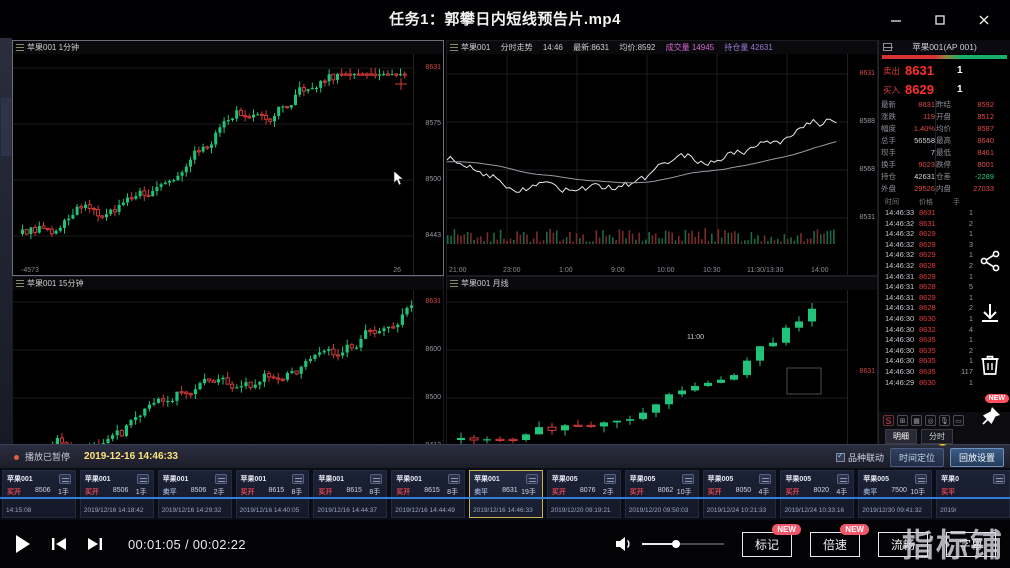 Image resolution: width=1010 pixels, height=568 pixels. What do you see at coordinates (950, 479) in the screenshot?
I see `thumbnail-symbol: 苹果0` at bounding box center [950, 479].